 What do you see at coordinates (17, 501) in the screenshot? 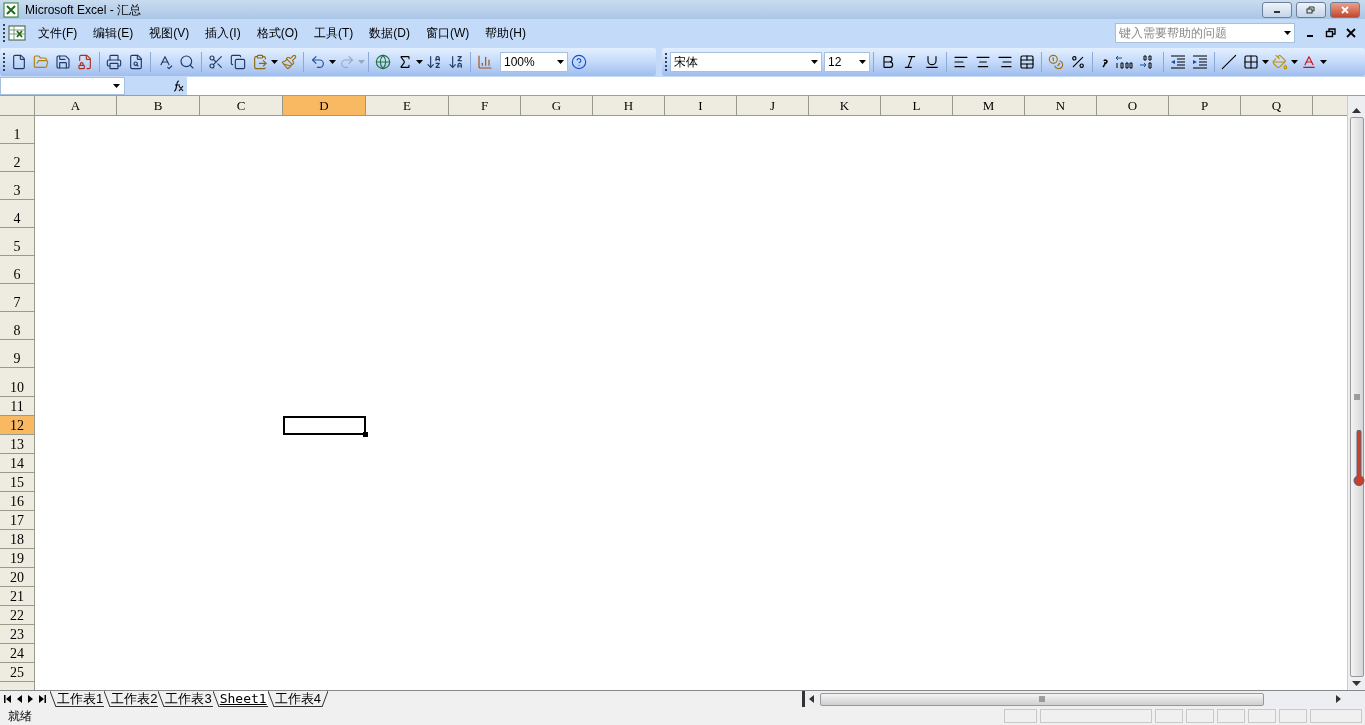
I see `row-header: 16` at bounding box center [17, 501].